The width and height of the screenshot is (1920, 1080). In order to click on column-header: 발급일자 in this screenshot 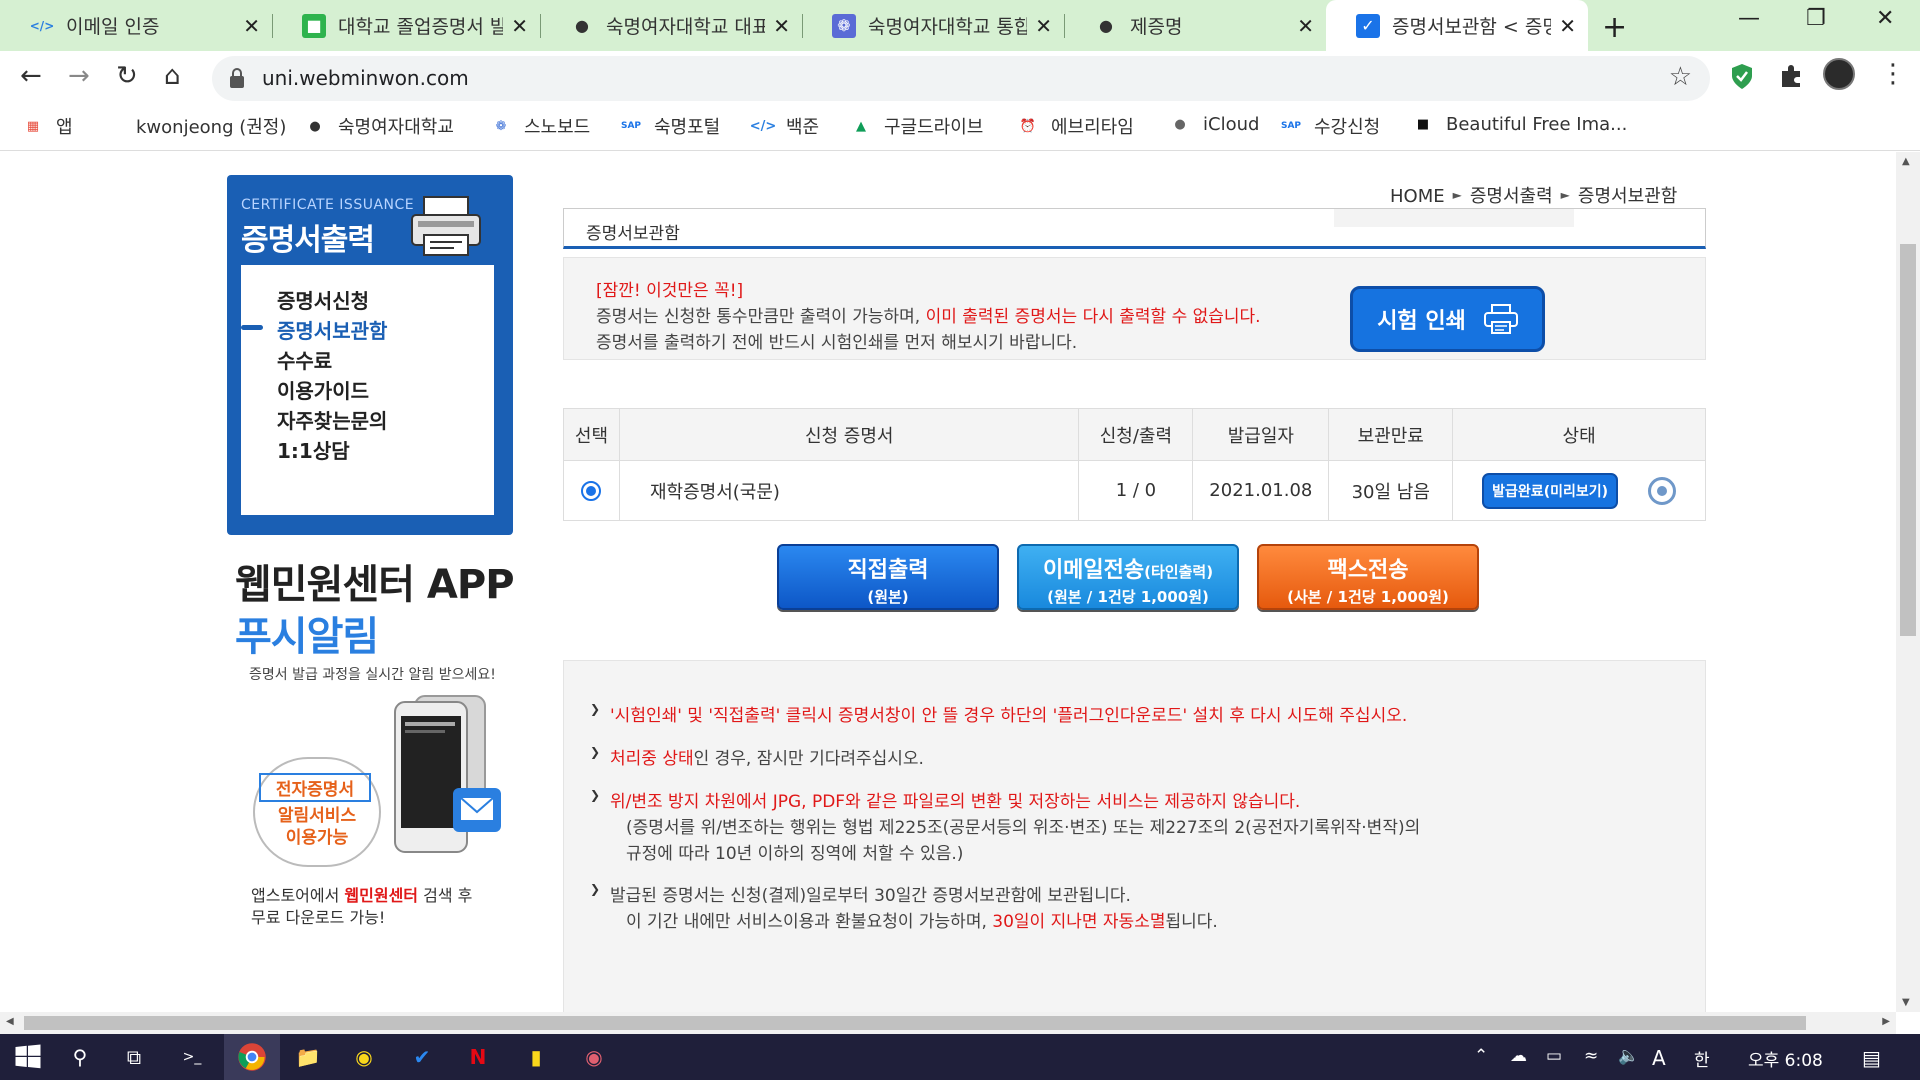, I will do `click(1261, 434)`.